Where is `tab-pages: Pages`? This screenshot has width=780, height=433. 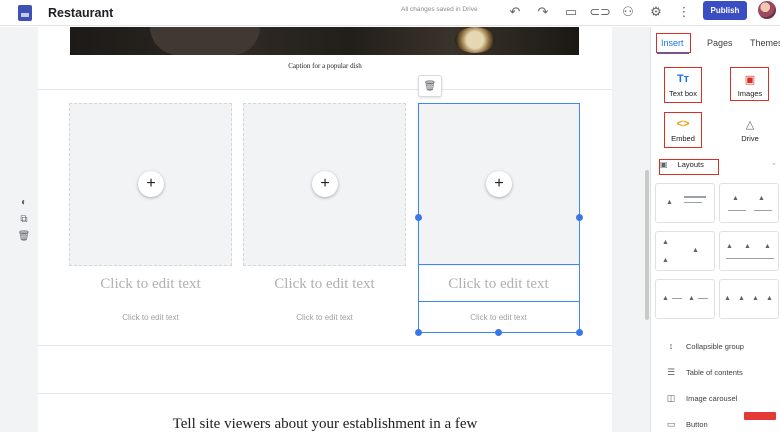 tab-pages: Pages is located at coordinates (720, 43).